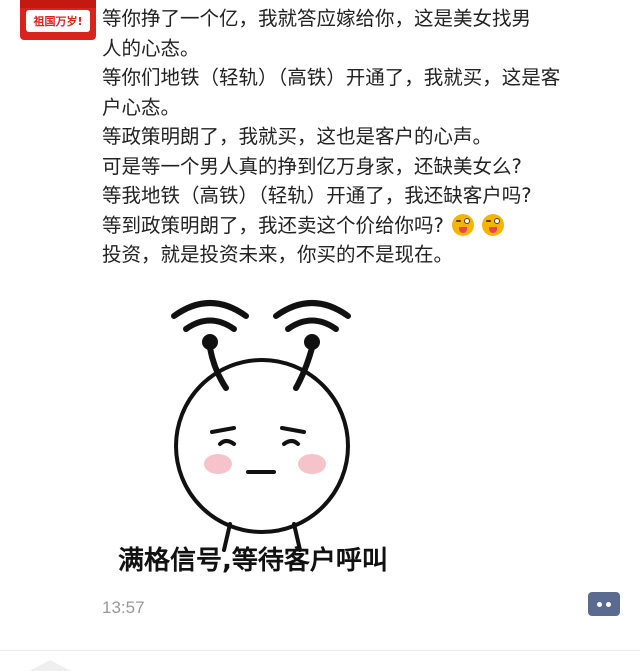 The image size is (640, 671). What do you see at coordinates (253, 561) in the screenshot?
I see `meme-caption: 满格信号,等待客户呼叫` at bounding box center [253, 561].